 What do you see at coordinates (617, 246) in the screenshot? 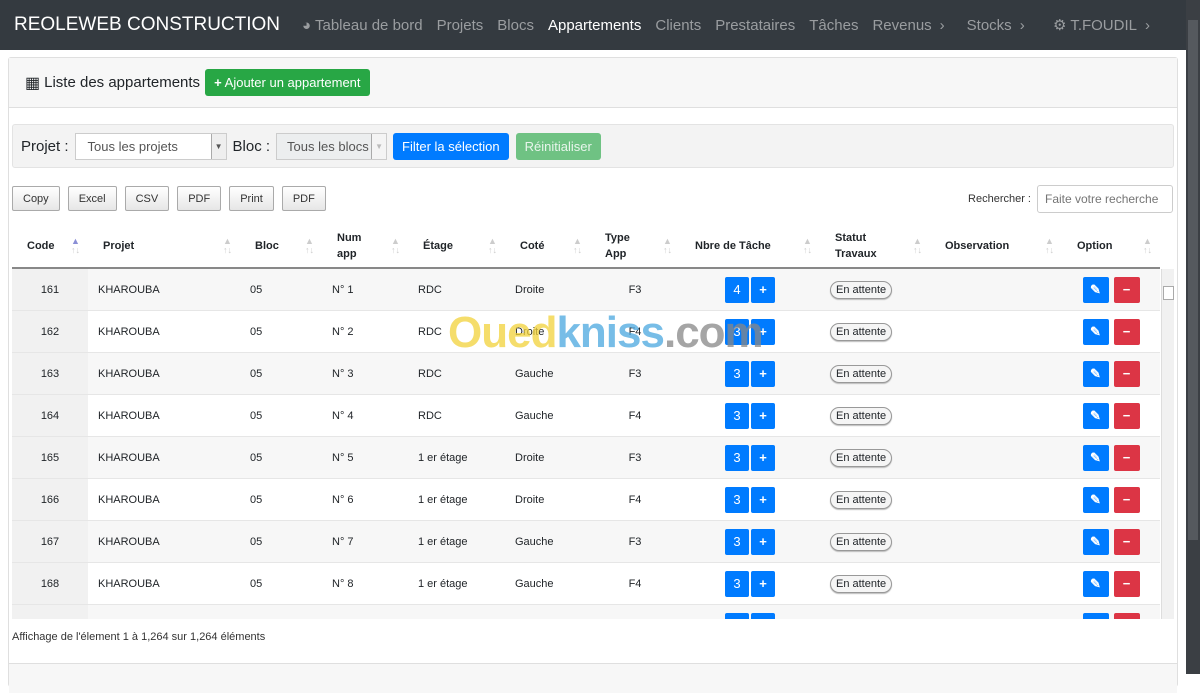
I see `column-header-label: Type App` at bounding box center [617, 246].